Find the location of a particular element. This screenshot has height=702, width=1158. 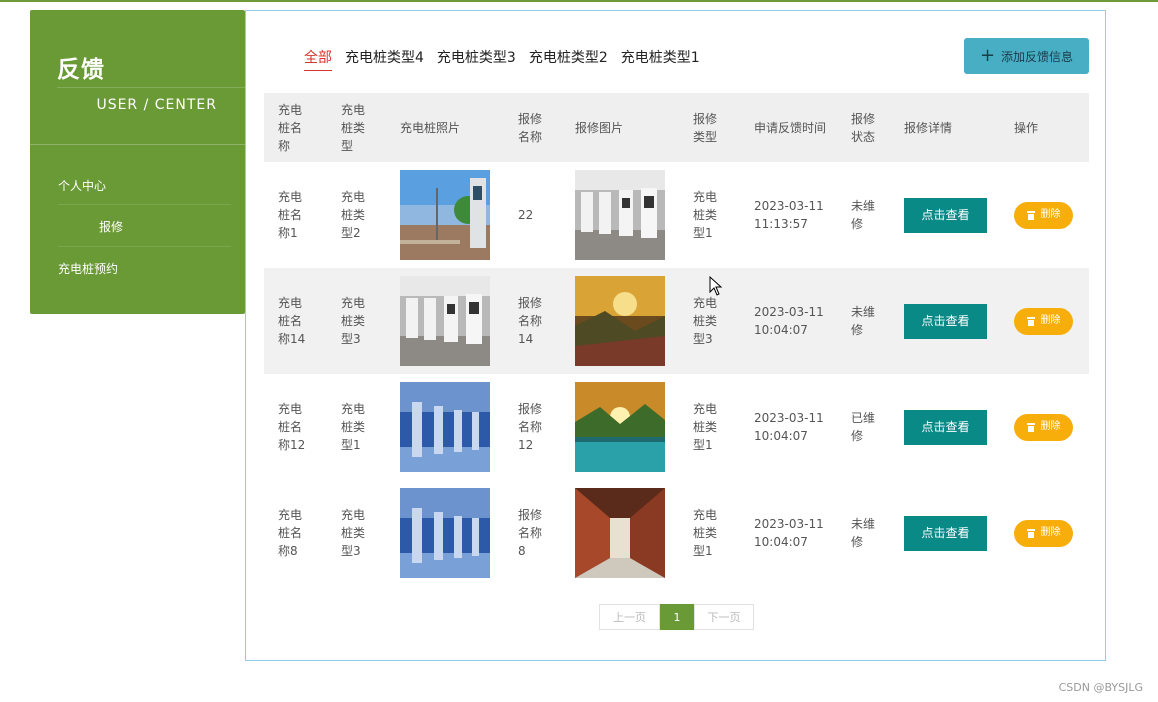

station-name: 充电桩名称8 is located at coordinates (290, 533).